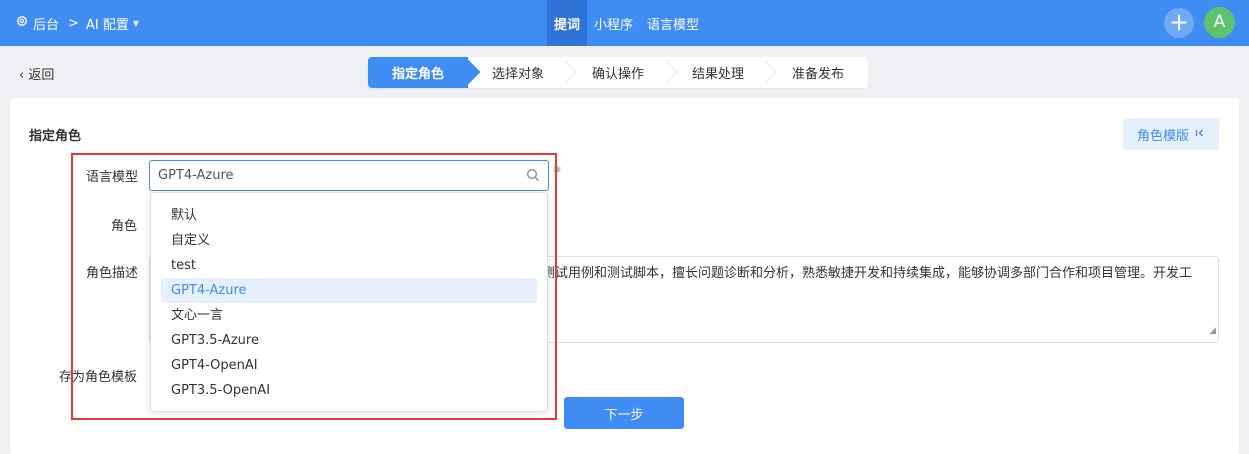 The width and height of the screenshot is (1249, 454). Describe the element at coordinates (107, 25) in the screenshot. I see `breadcrumb-ai-label: AI 配置` at that location.